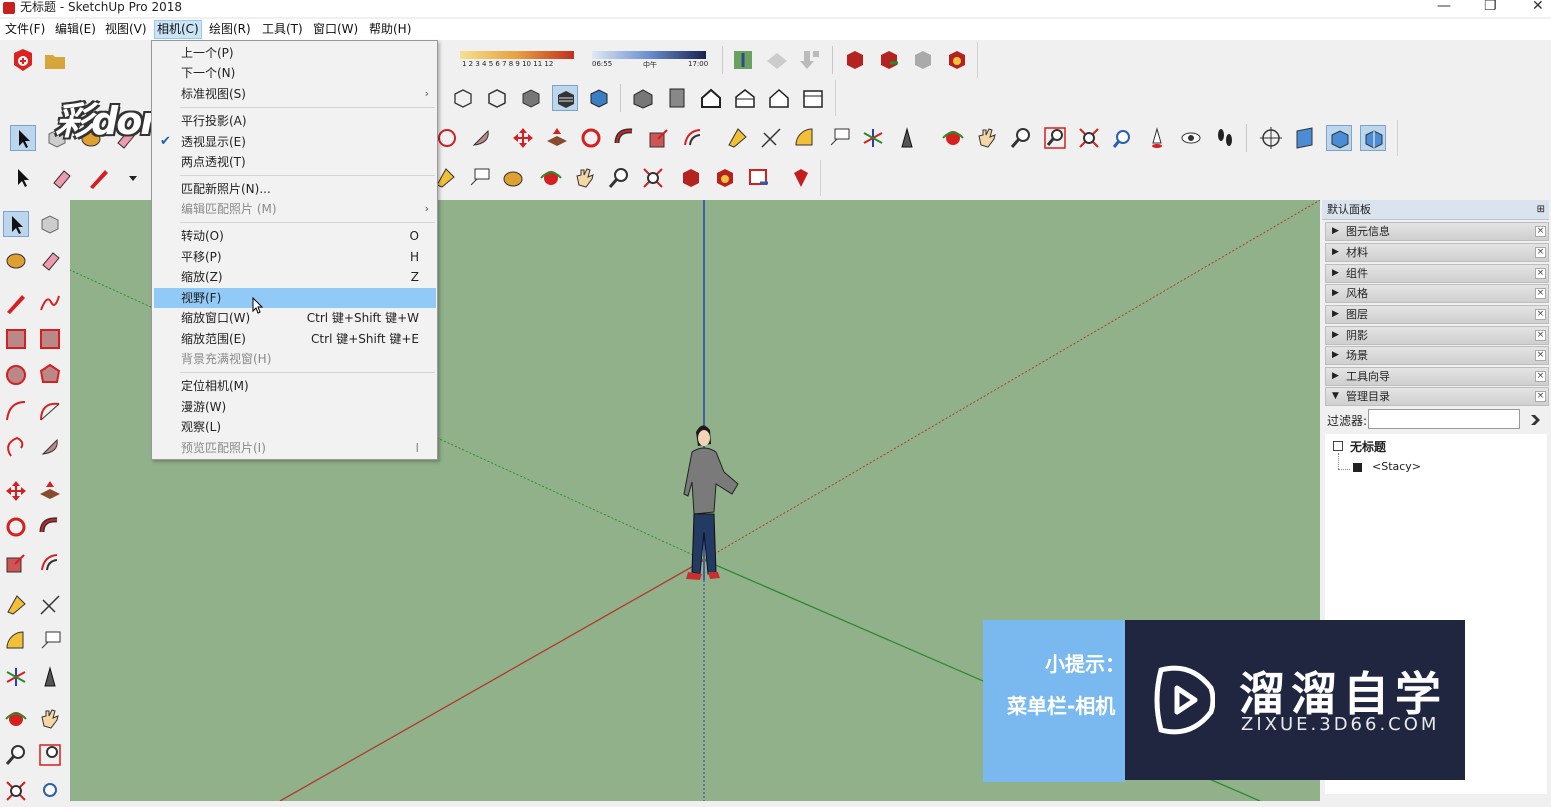  What do you see at coordinates (25, 29) in the screenshot?
I see `menu-file: 文件(F)` at bounding box center [25, 29].